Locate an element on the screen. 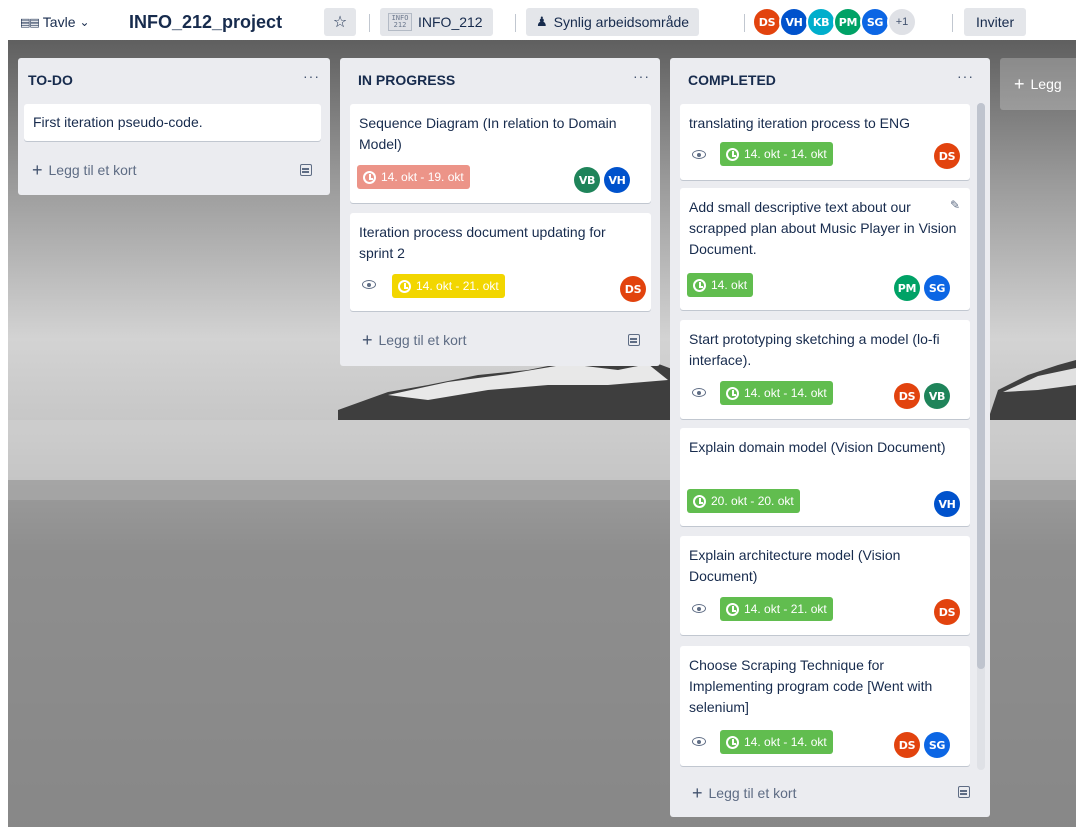 This screenshot has width=1076, height=827. due-date-badge: 14. okt is located at coordinates (720, 285).